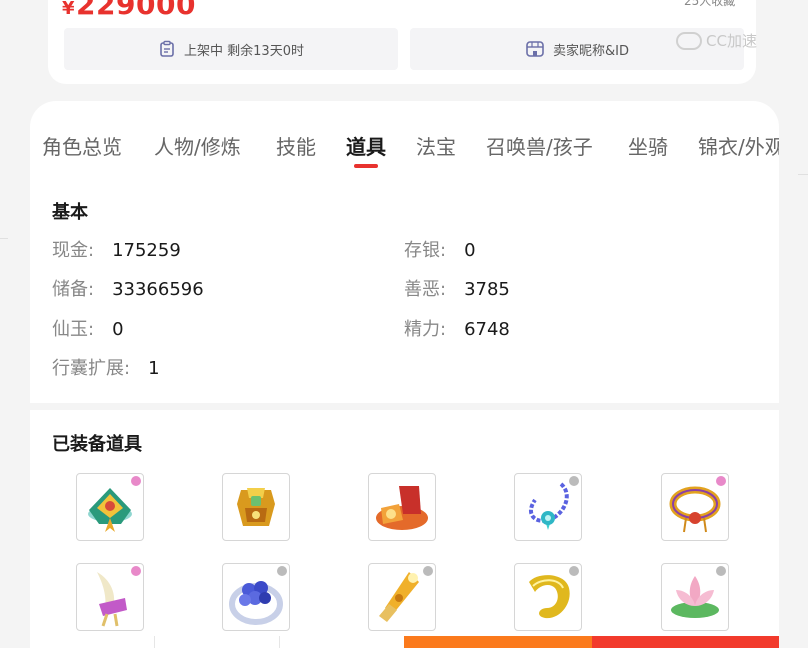 Image resolution: width=808 pixels, height=648 pixels. Describe the element at coordinates (256, 597) in the screenshot. I see `blue-orb-ring-icon` at that location.